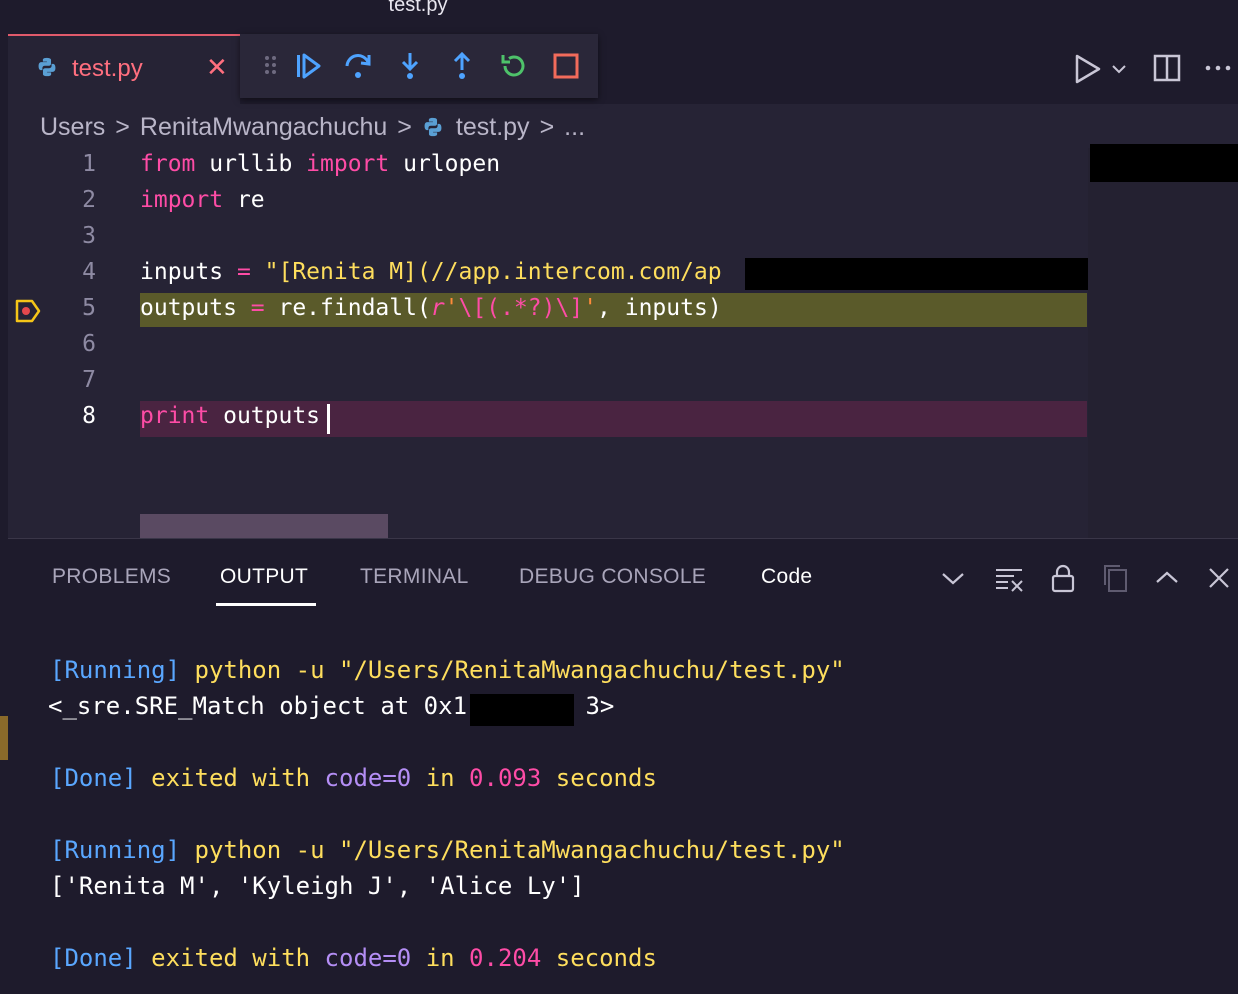 The image size is (1238, 994). What do you see at coordinates (612, 577) in the screenshot?
I see `tab-debug-console: DEBUG CONSOLE` at bounding box center [612, 577].